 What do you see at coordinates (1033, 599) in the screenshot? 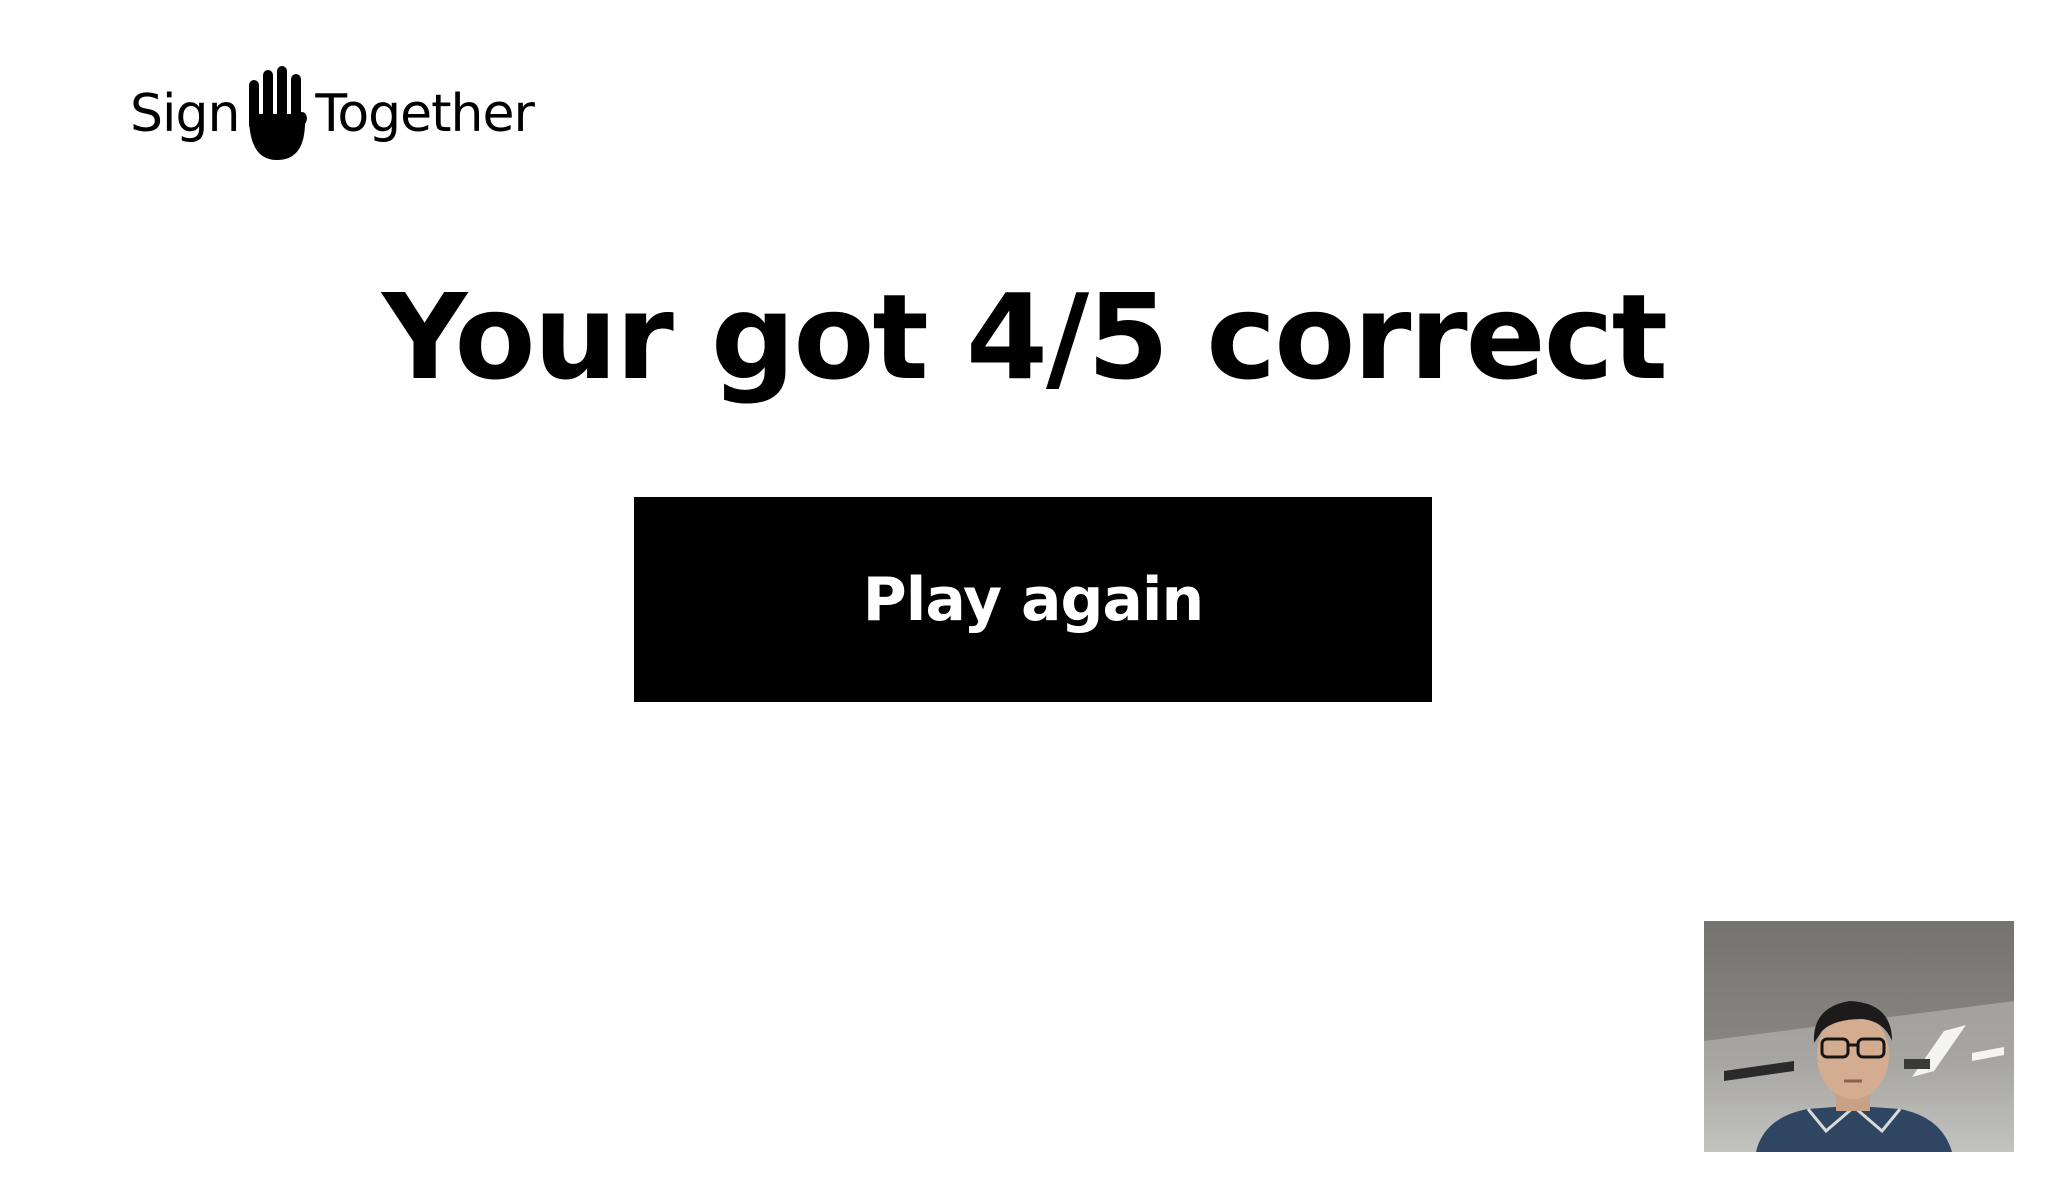
I see `play-again-button: Play again` at bounding box center [1033, 599].